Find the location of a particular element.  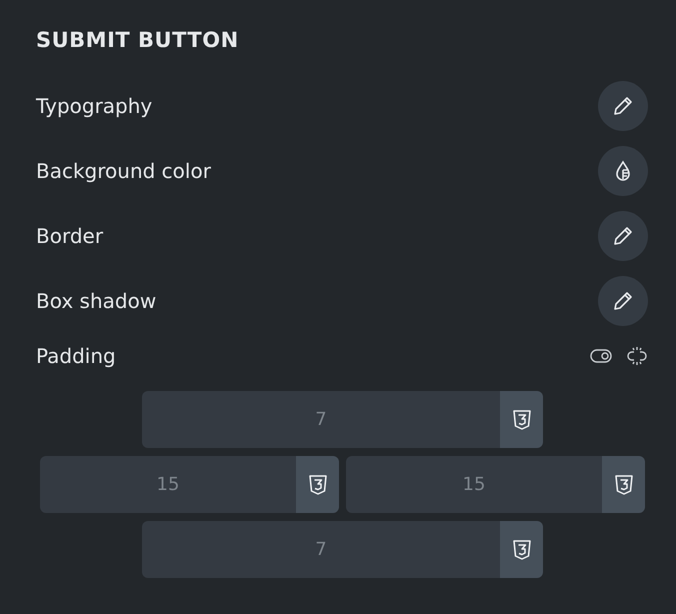

setting-label: Box shadow is located at coordinates (96, 301).